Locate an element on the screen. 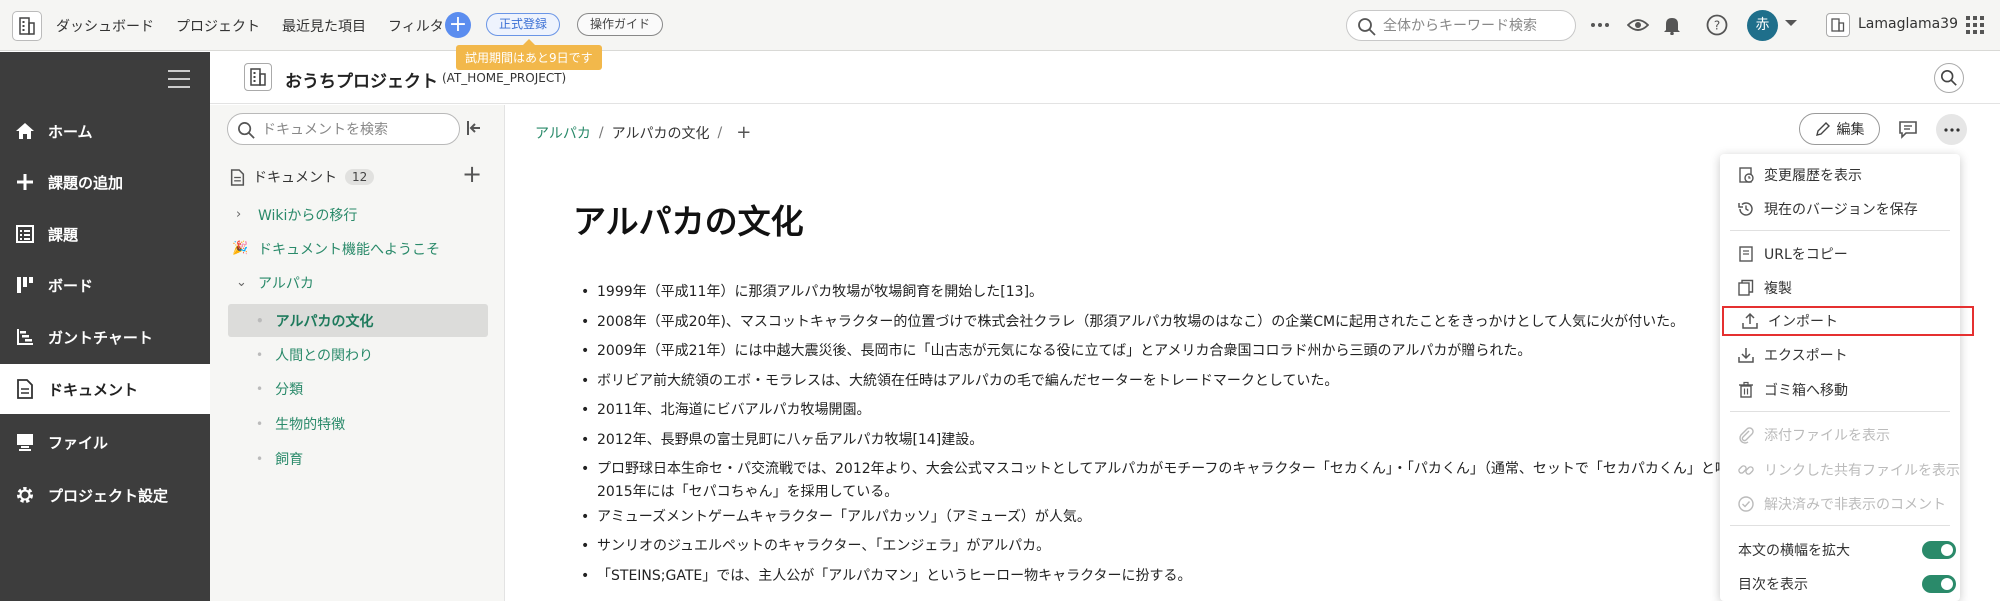 This screenshot has width=2000, height=601. tree-item-alpaca-culture: アルパカの文化 is located at coordinates (358, 320).